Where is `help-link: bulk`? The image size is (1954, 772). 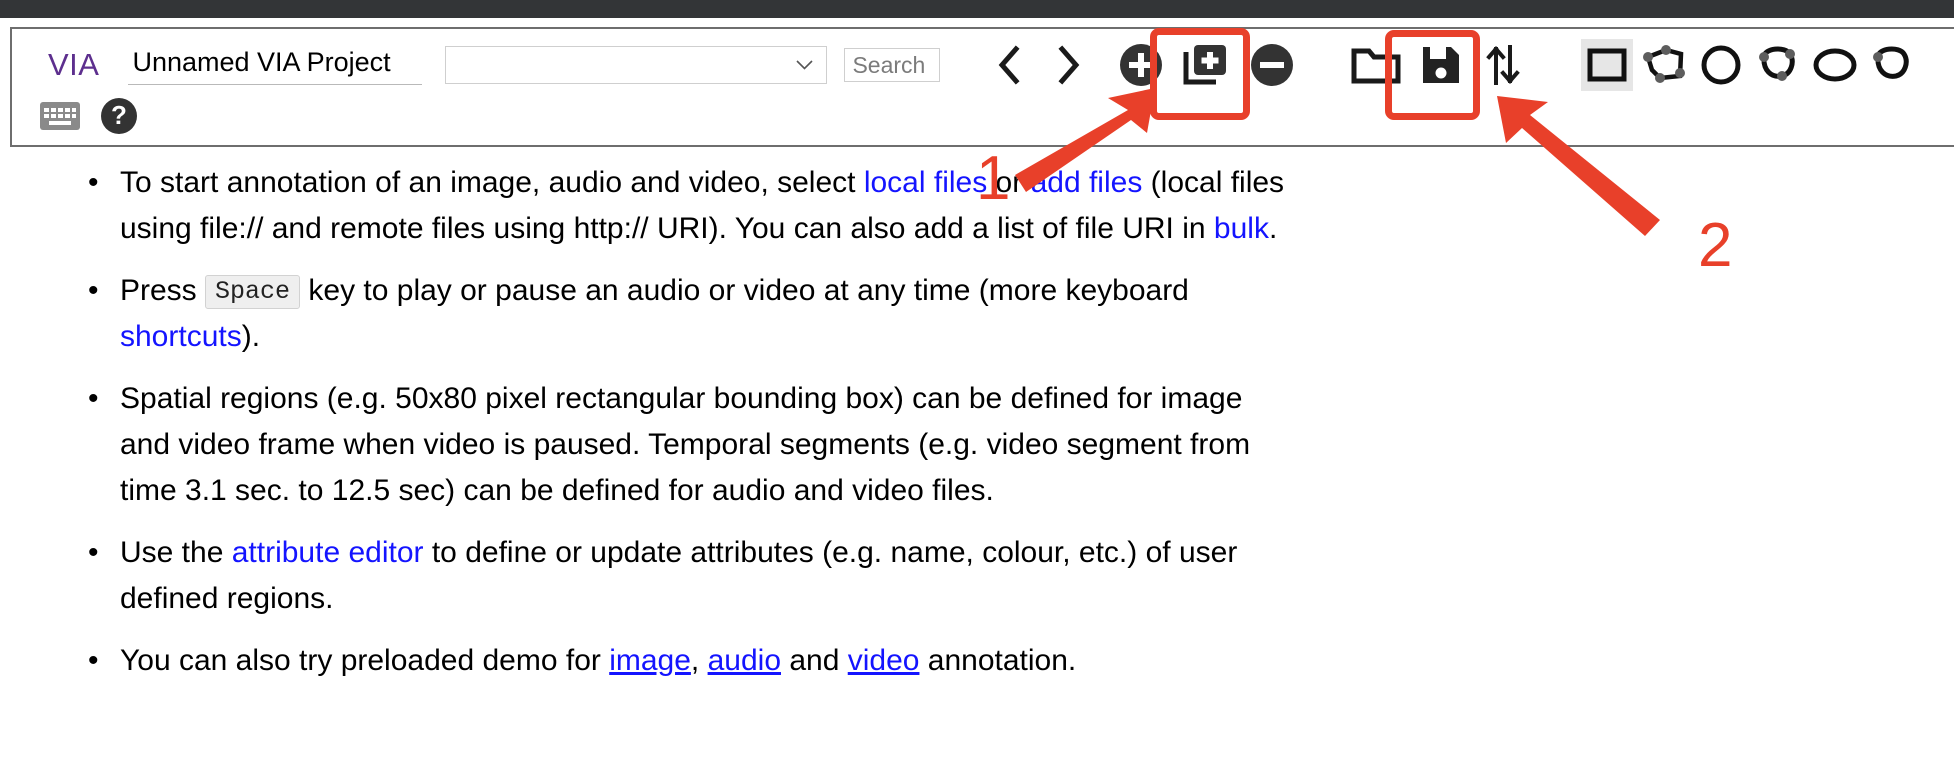
help-link: bulk is located at coordinates (1241, 228).